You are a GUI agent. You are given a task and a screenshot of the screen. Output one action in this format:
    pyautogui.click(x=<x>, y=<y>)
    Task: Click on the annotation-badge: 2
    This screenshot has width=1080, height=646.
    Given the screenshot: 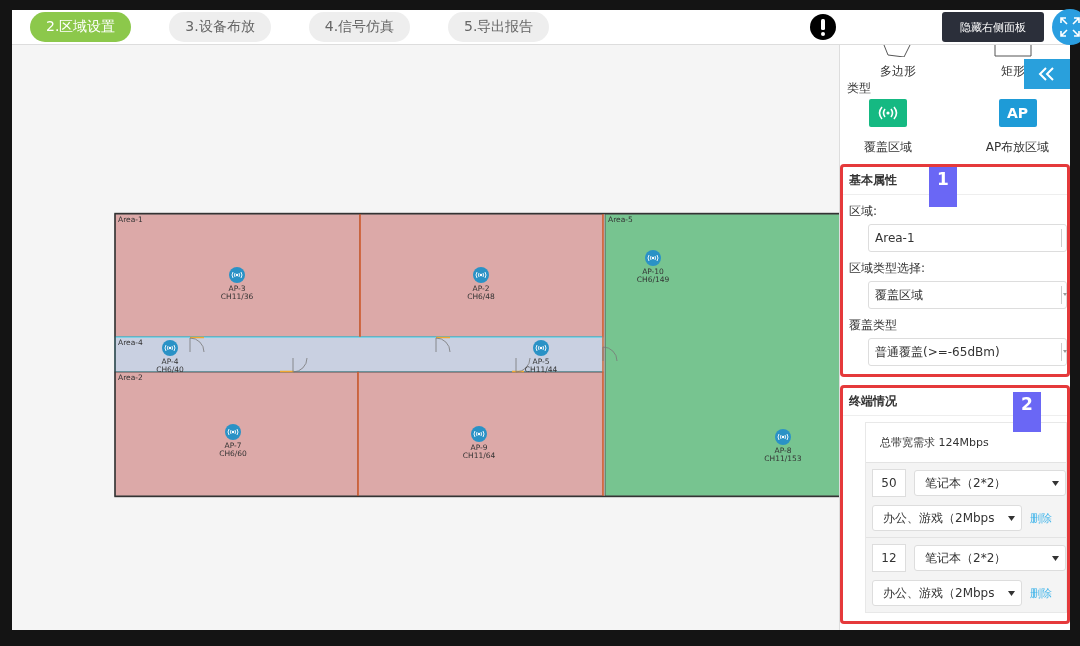 What is the action you would take?
    pyautogui.click(x=1027, y=412)
    